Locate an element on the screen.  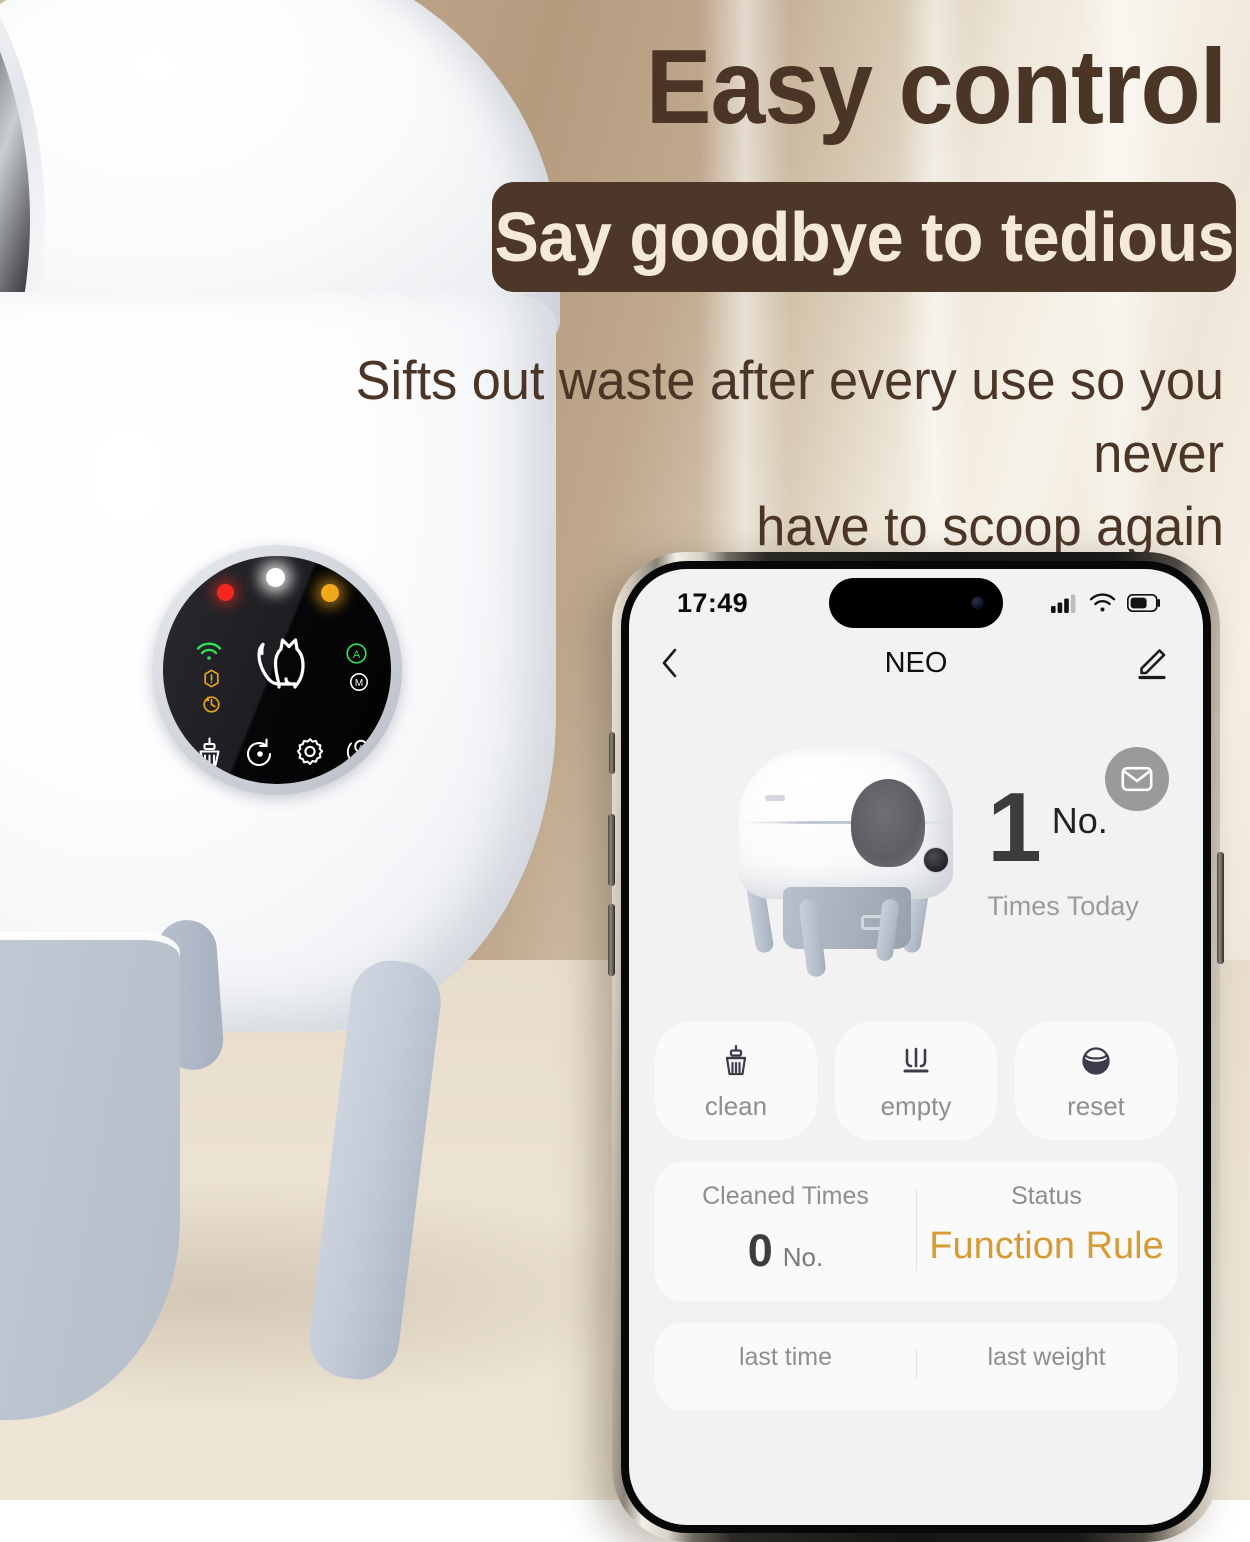
cat-icon is located at coordinates (278, 667).